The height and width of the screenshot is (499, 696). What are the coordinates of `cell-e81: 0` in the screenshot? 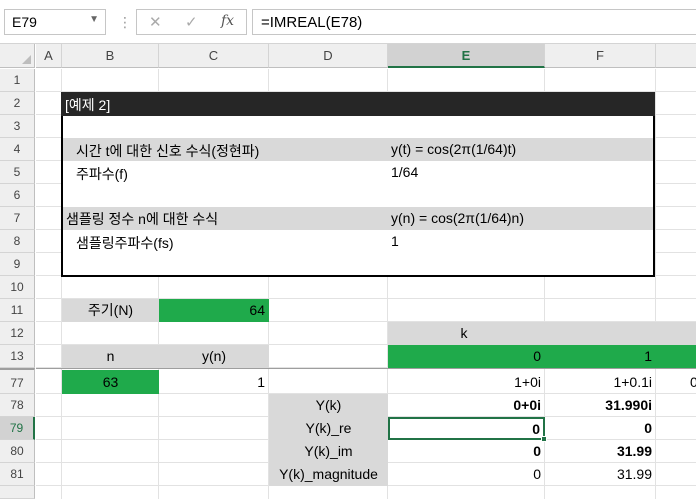 It's located at (466, 474).